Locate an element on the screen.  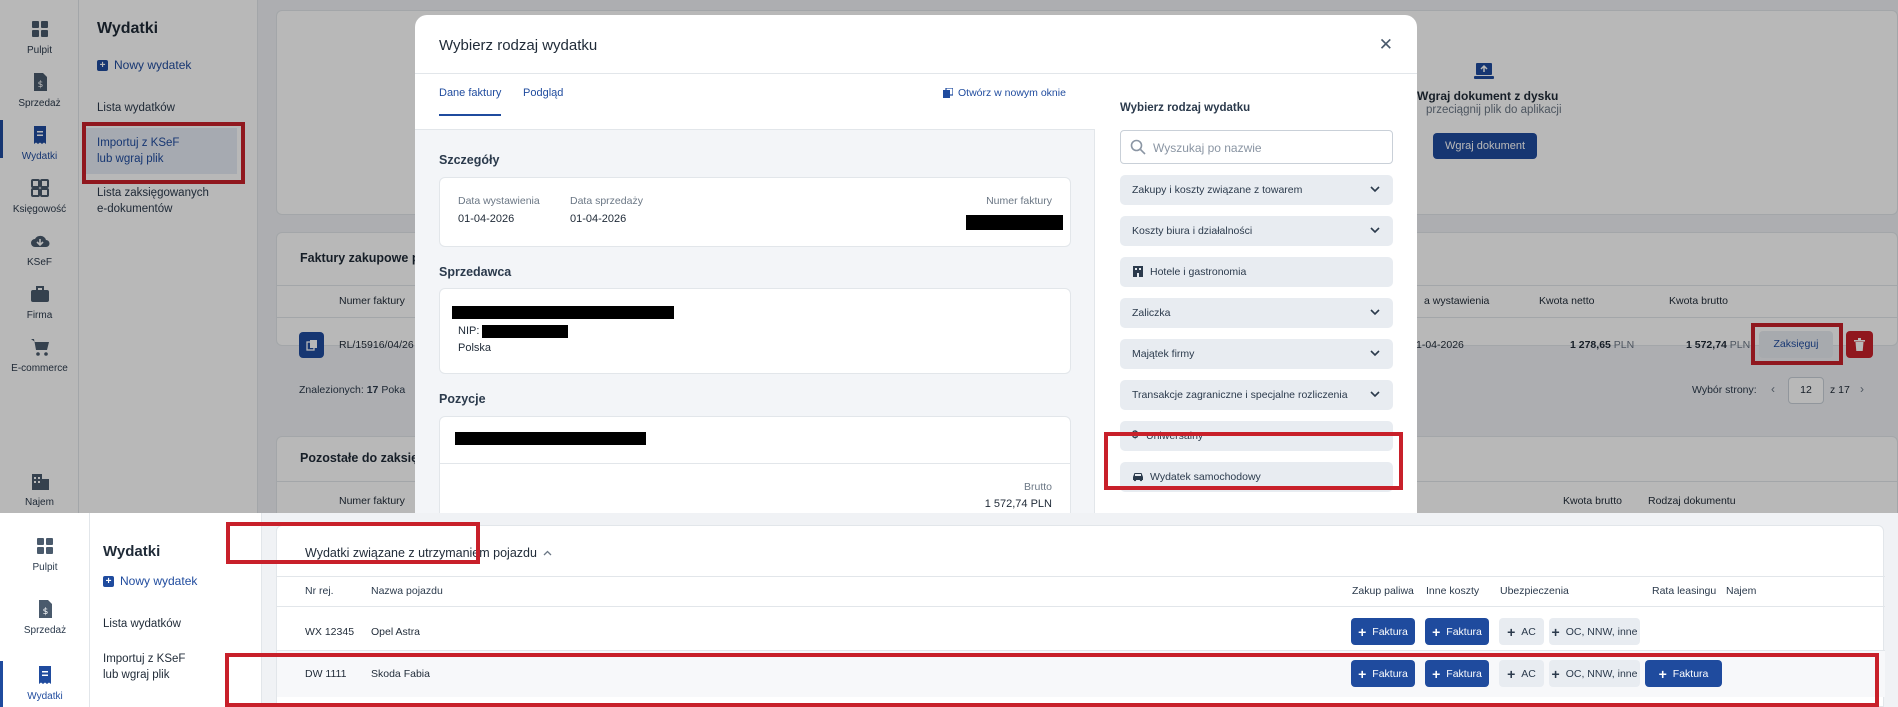
open-new-window-label: Otwórz w nowym oknie is located at coordinates (1012, 93).